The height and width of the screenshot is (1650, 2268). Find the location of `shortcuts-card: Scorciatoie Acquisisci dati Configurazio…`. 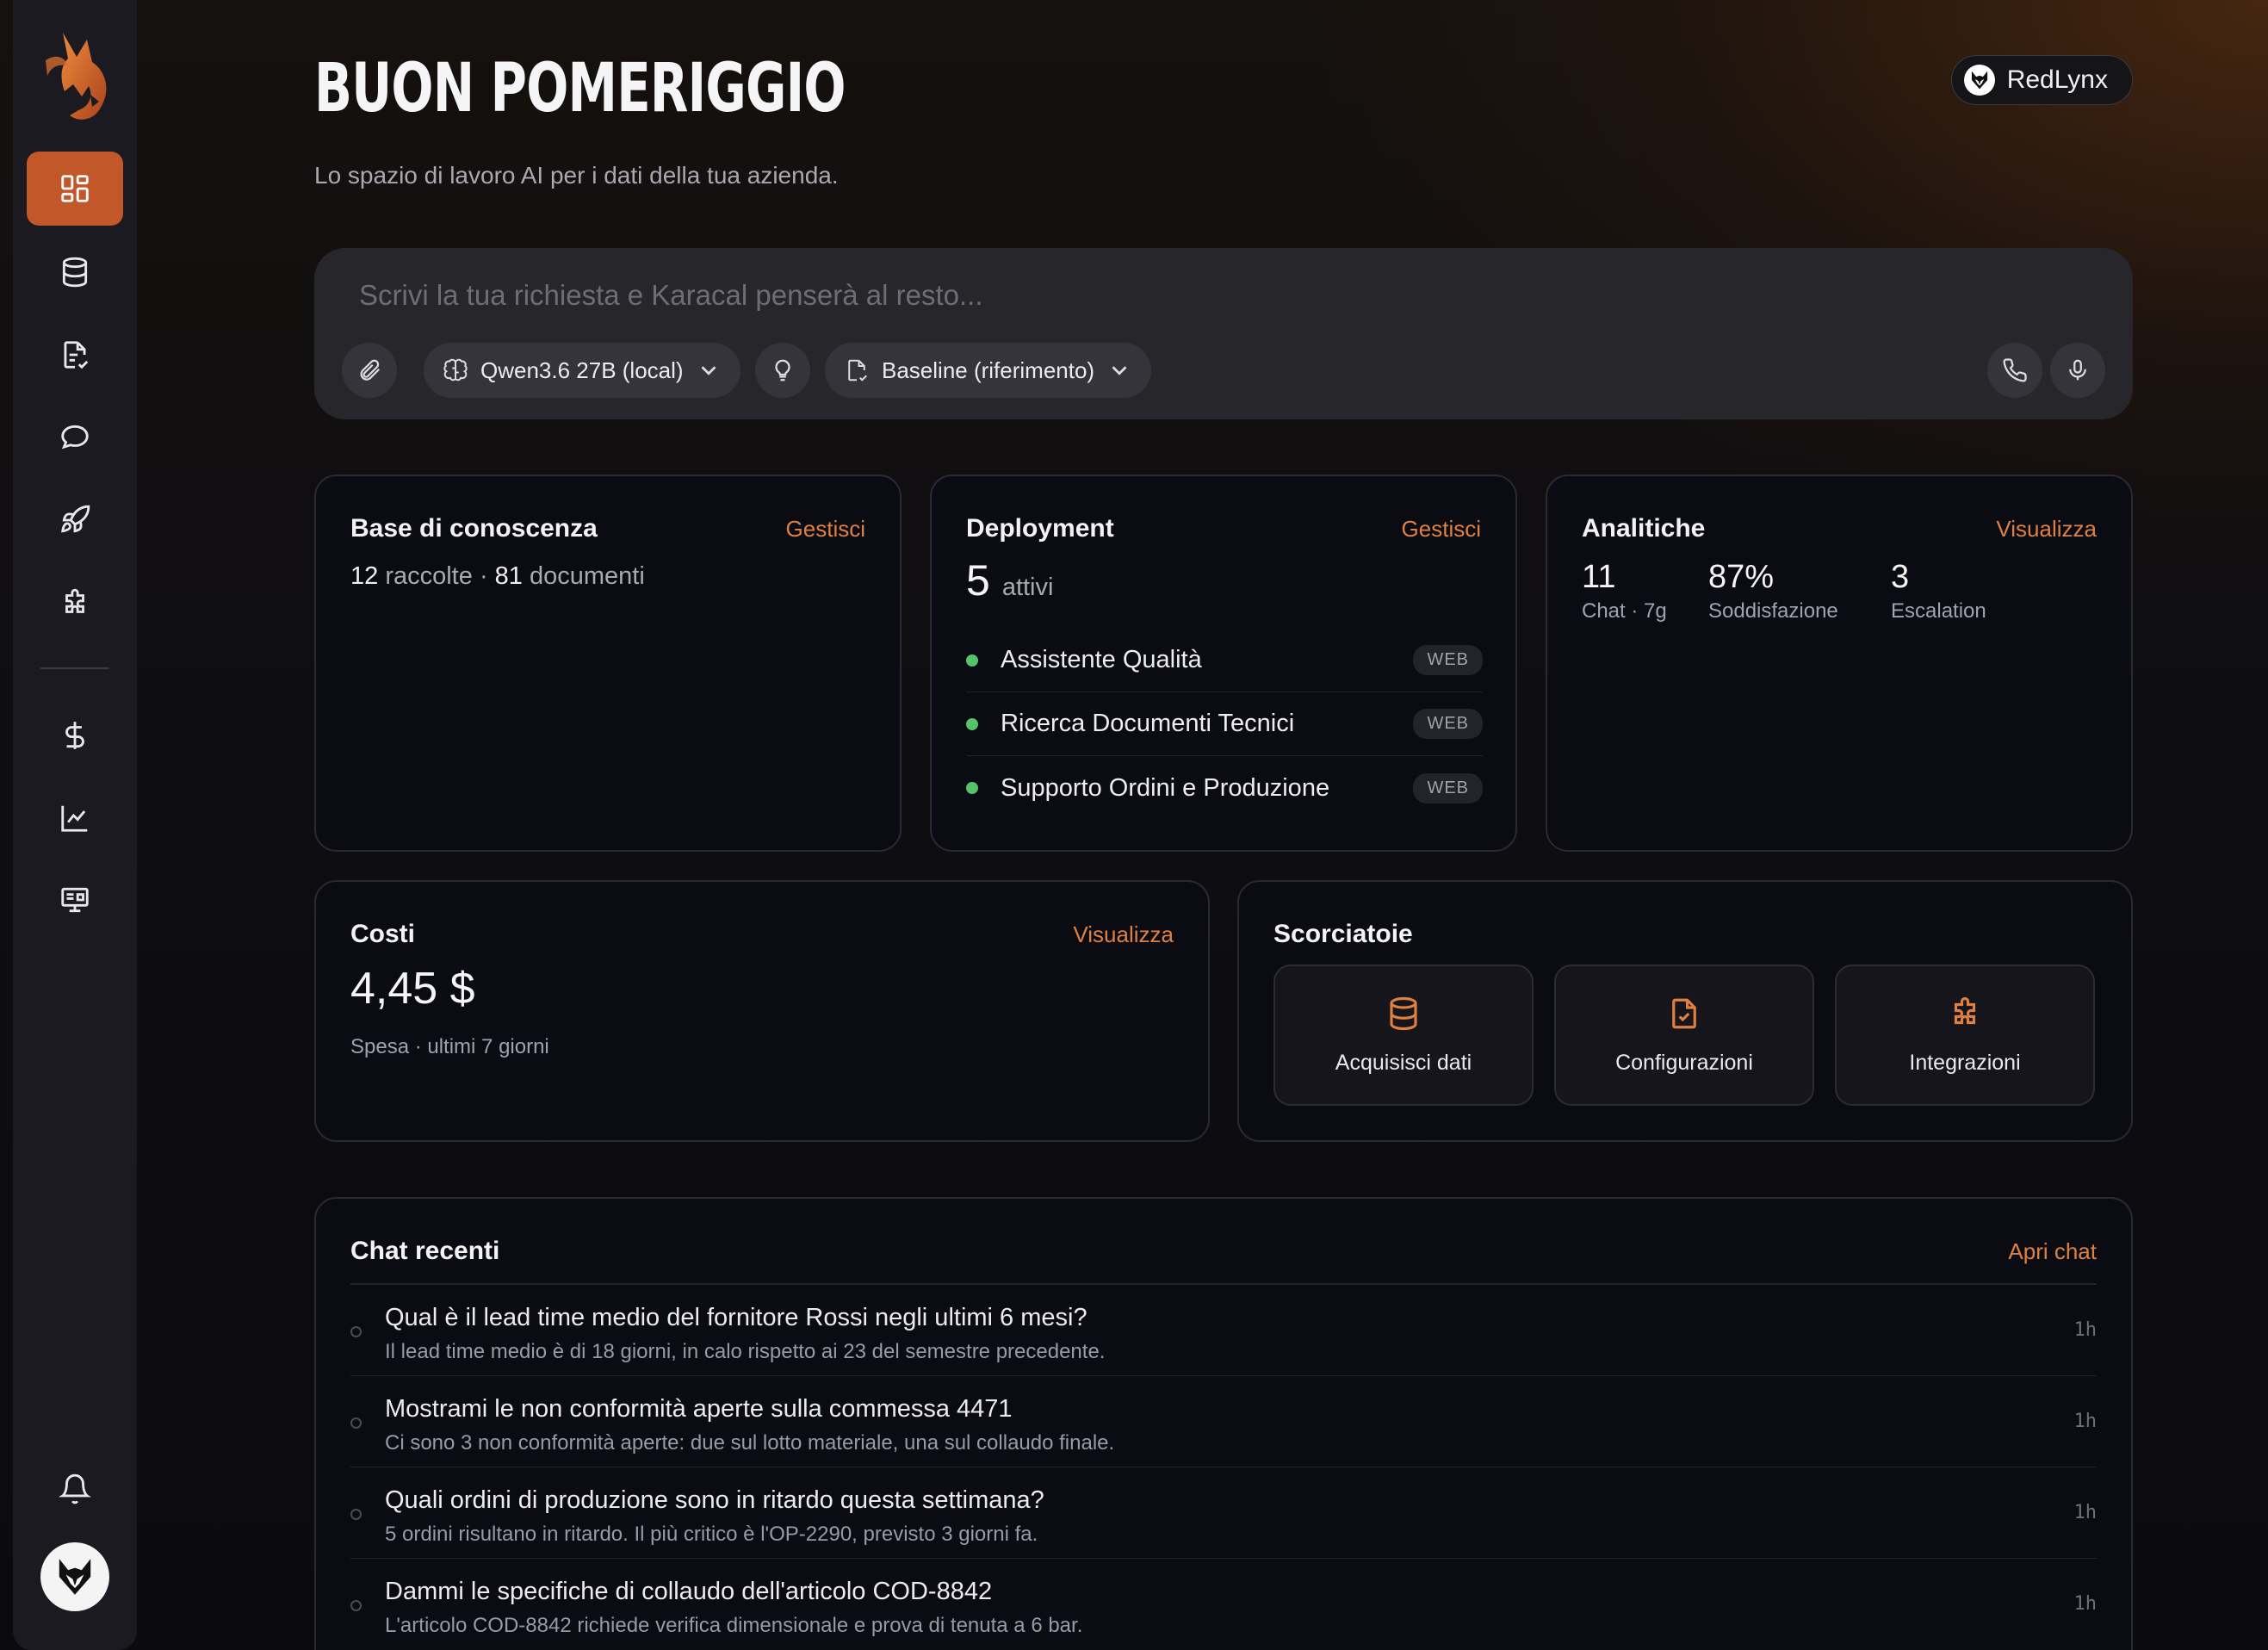

shortcuts-card: Scorciatoie Acquisisci dati Configurazio… is located at coordinates (1685, 1011).